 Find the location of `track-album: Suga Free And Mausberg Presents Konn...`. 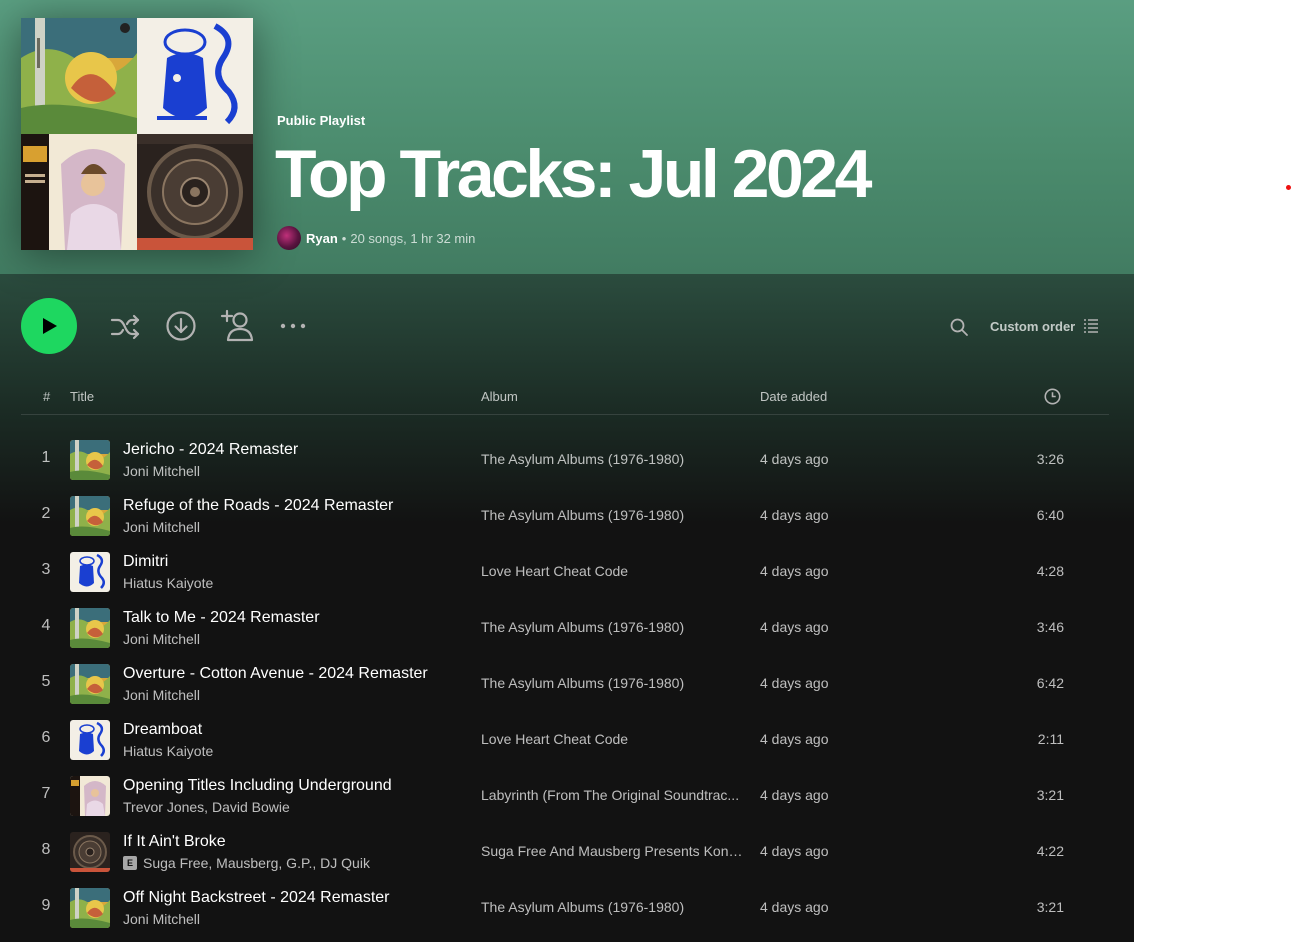

track-album: Suga Free And Mausberg Presents Konn... is located at coordinates (612, 851).